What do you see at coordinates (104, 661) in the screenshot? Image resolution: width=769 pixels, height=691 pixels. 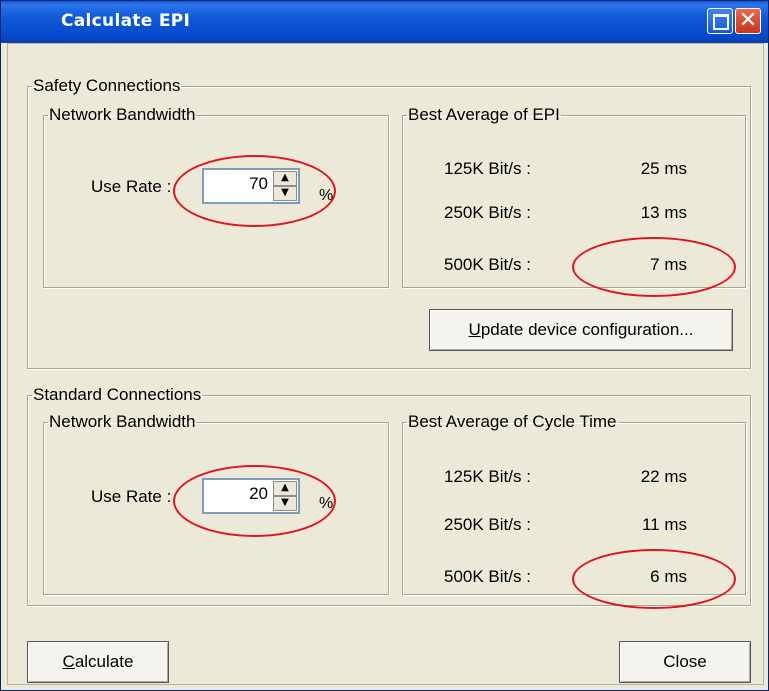 I see `calculate-button-label: alculate` at bounding box center [104, 661].